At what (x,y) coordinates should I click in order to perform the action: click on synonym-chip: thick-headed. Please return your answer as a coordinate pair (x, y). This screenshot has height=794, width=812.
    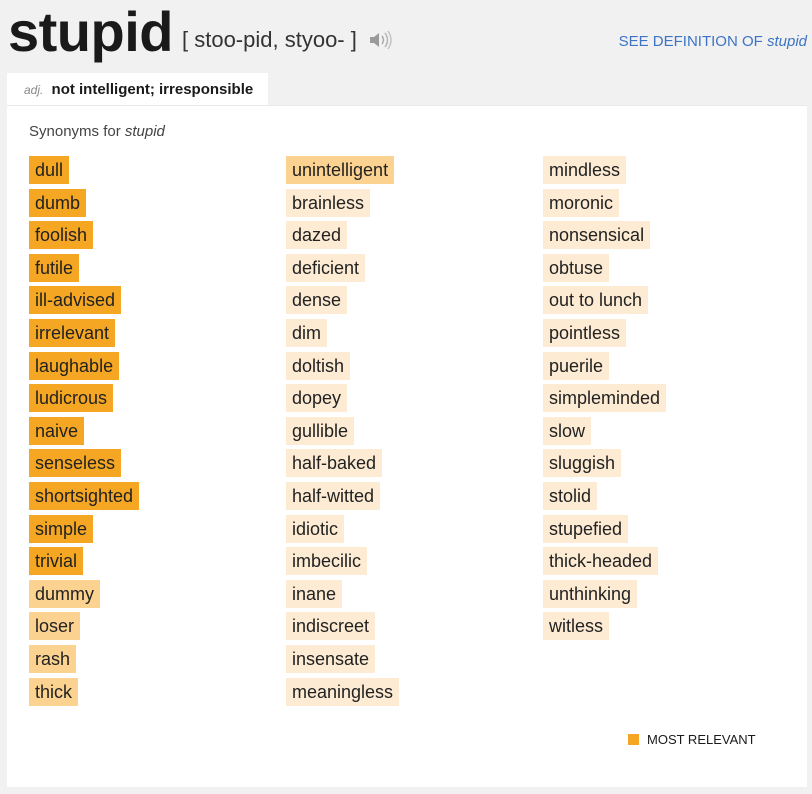
    Looking at the image, I should click on (601, 561).